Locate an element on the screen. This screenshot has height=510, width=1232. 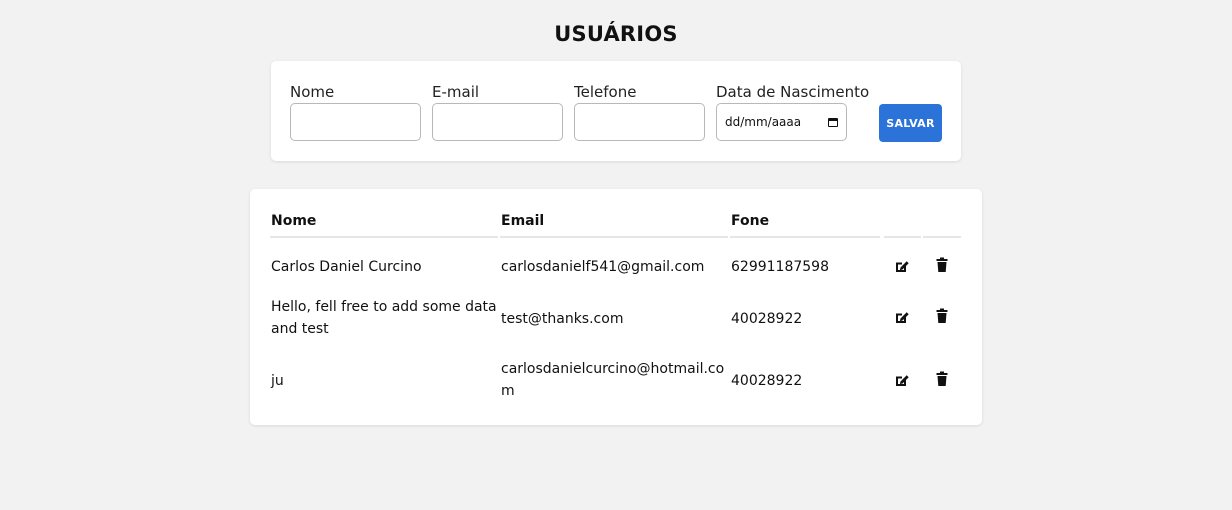
birth-label: Data de Nascimento is located at coordinates (793, 92).